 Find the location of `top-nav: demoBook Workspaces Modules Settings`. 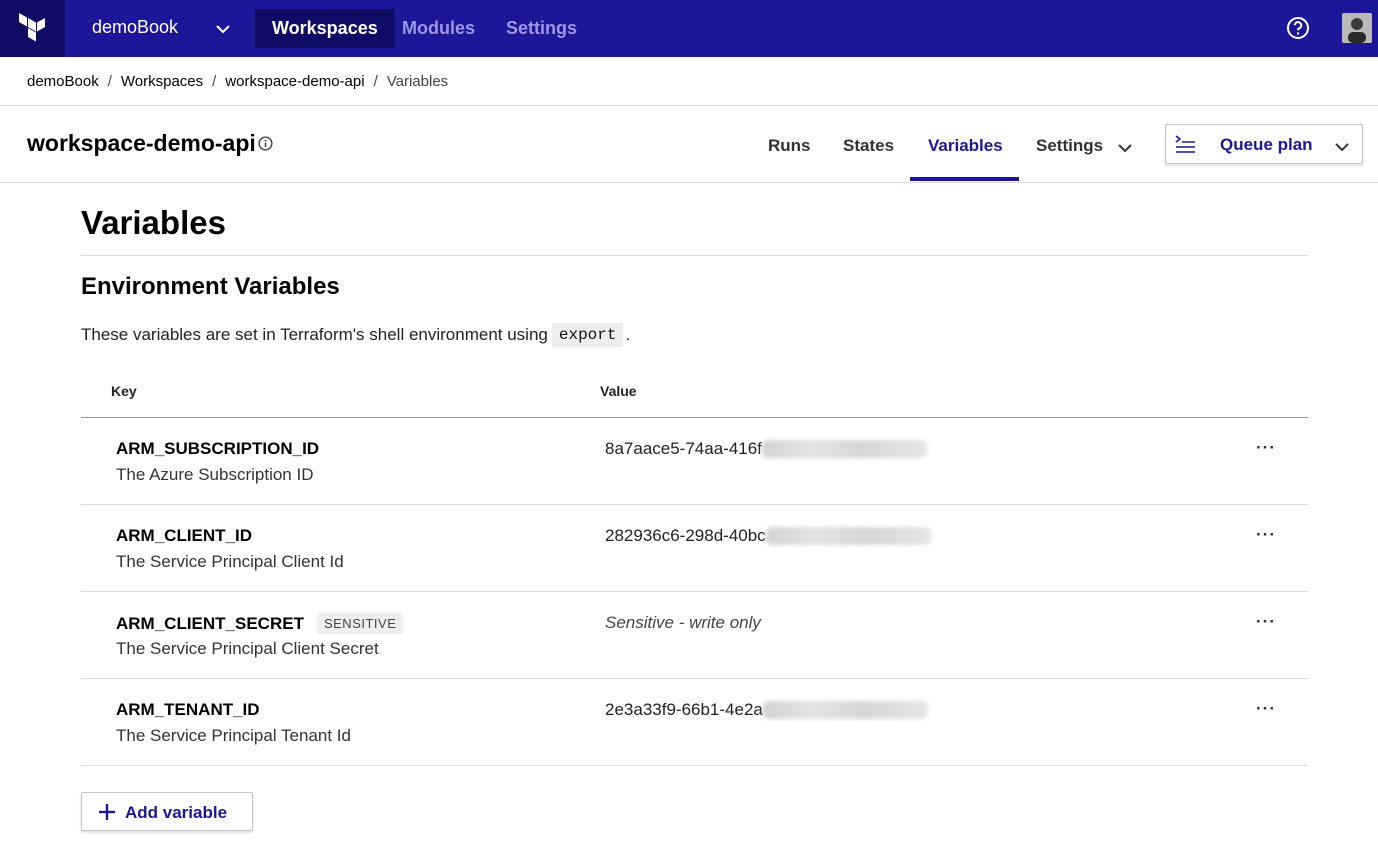

top-nav: demoBook Workspaces Modules Settings is located at coordinates (689, 28).